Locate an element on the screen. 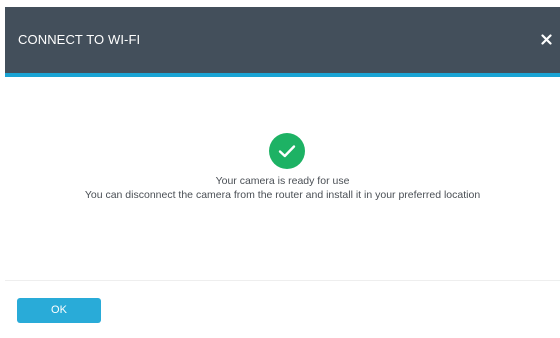 The width and height of the screenshot is (560, 338). check-circle-icon is located at coordinates (287, 151).